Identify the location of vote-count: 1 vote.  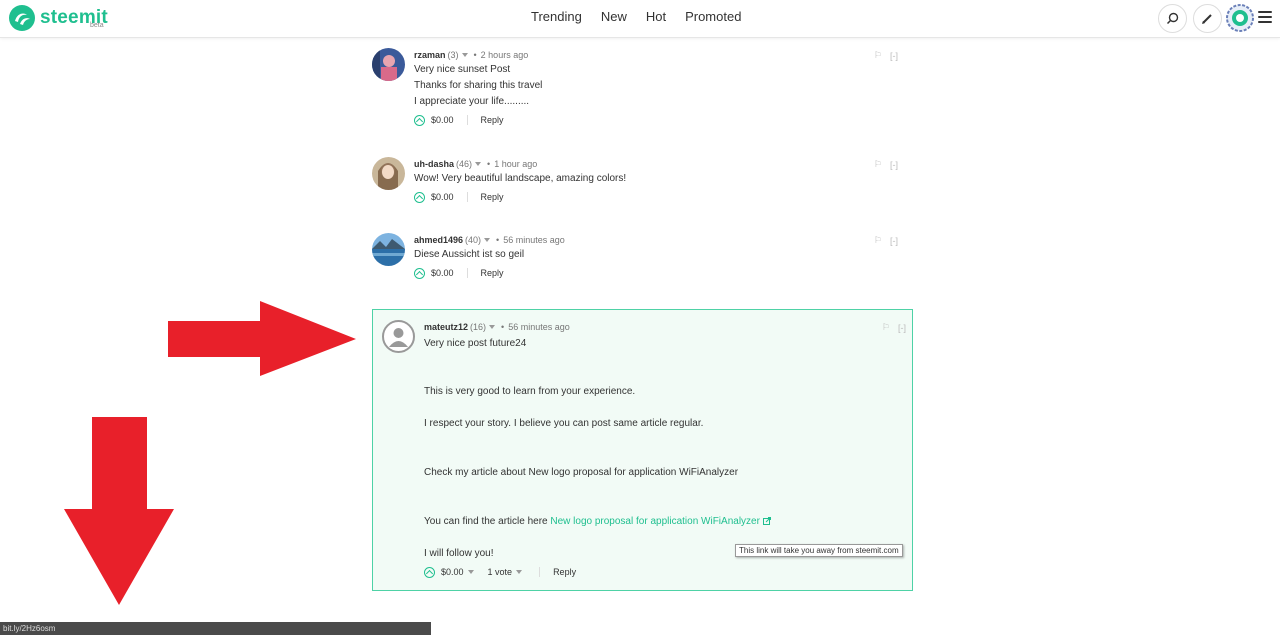
(500, 572).